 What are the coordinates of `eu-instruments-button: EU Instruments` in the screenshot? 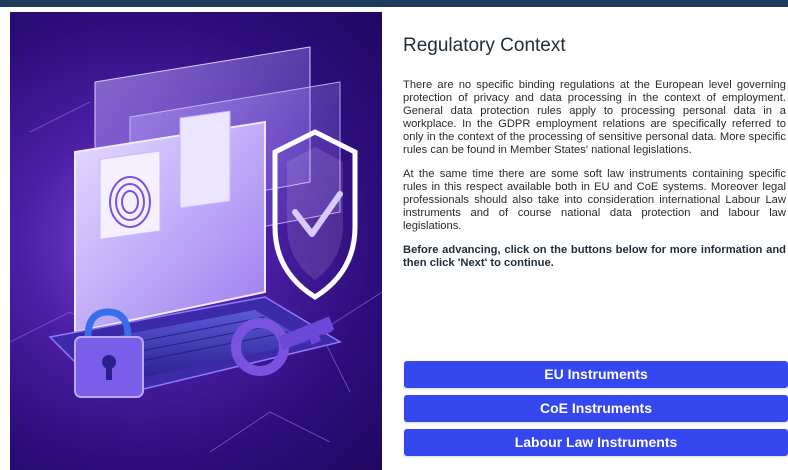 It's located at (596, 374).